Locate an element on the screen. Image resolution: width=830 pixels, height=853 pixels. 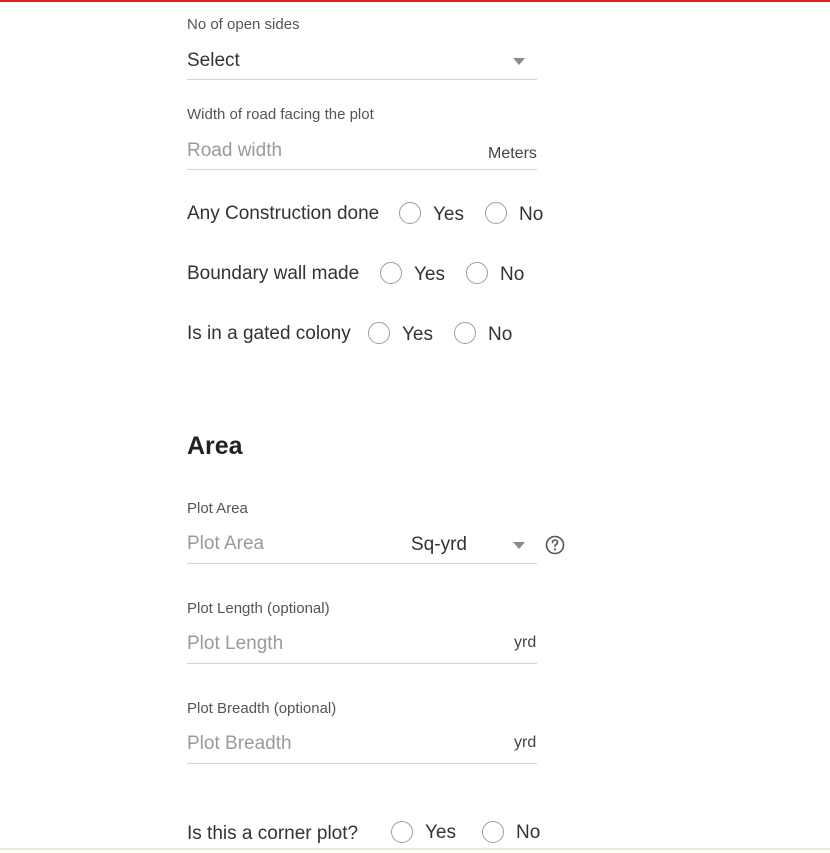
plot-length-label: Plot Length (optional) is located at coordinates (258, 608).